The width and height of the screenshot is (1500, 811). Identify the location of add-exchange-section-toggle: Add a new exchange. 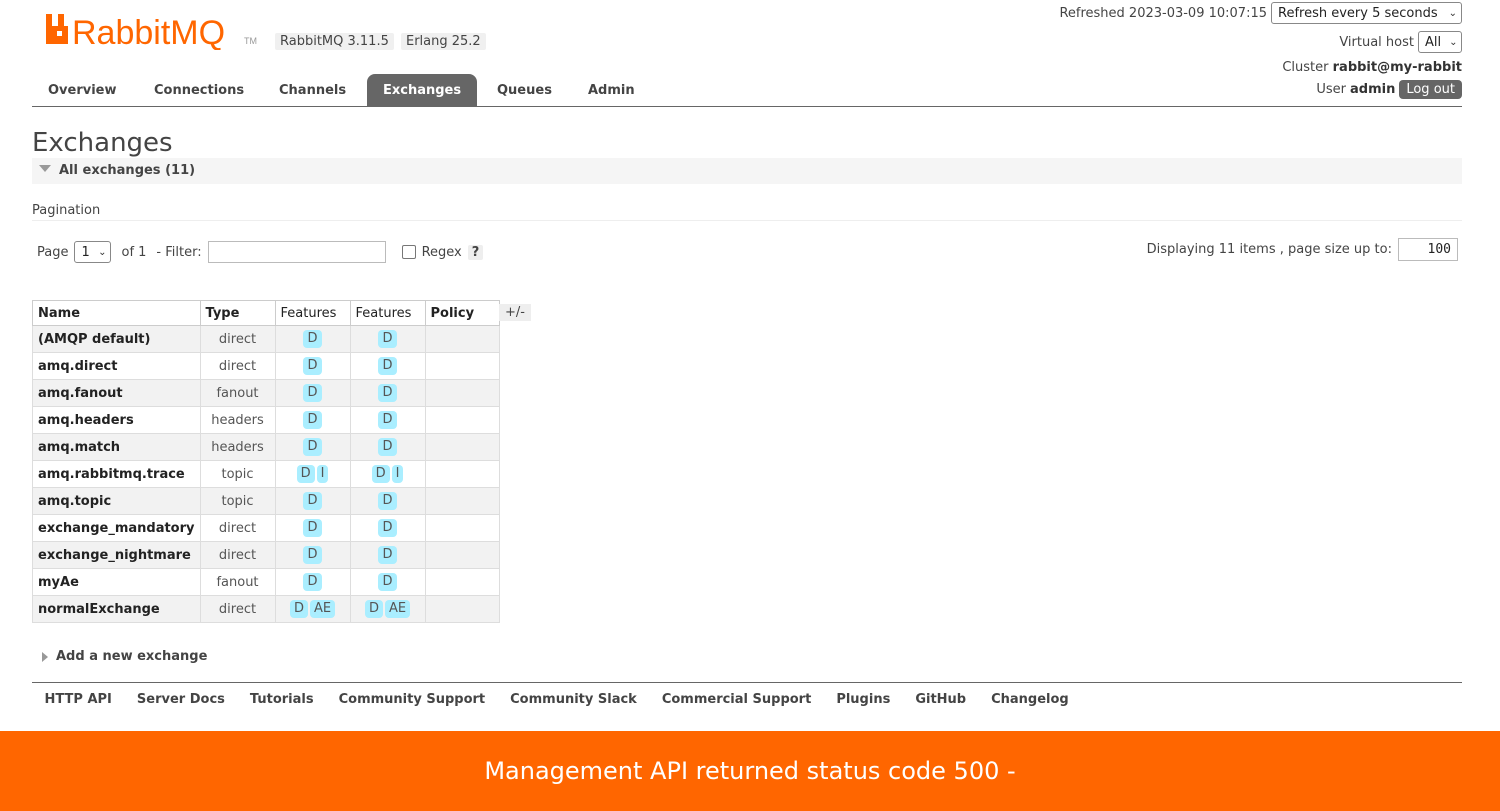
(124, 656).